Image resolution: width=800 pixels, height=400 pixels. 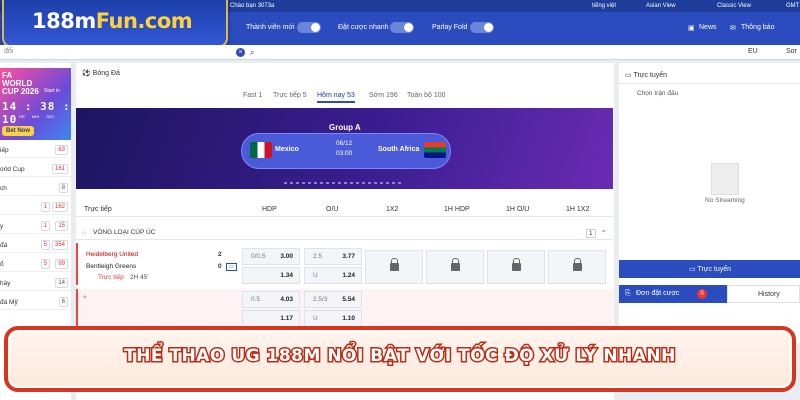 I want to click on sidebar-item-count: 99, so click(x=61, y=264).